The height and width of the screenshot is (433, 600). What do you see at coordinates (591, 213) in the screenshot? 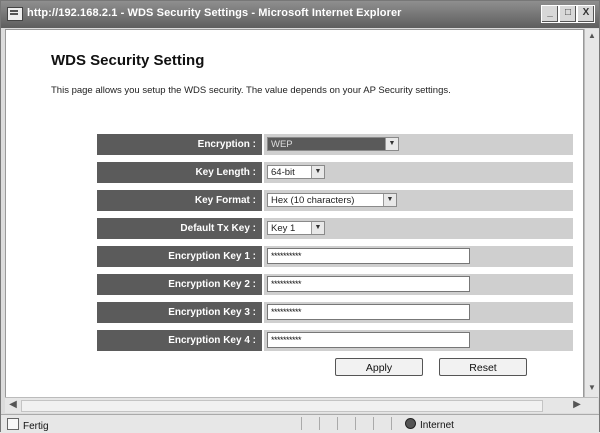
I see `vertical-scrollbar: ▲ ▼` at bounding box center [591, 213].